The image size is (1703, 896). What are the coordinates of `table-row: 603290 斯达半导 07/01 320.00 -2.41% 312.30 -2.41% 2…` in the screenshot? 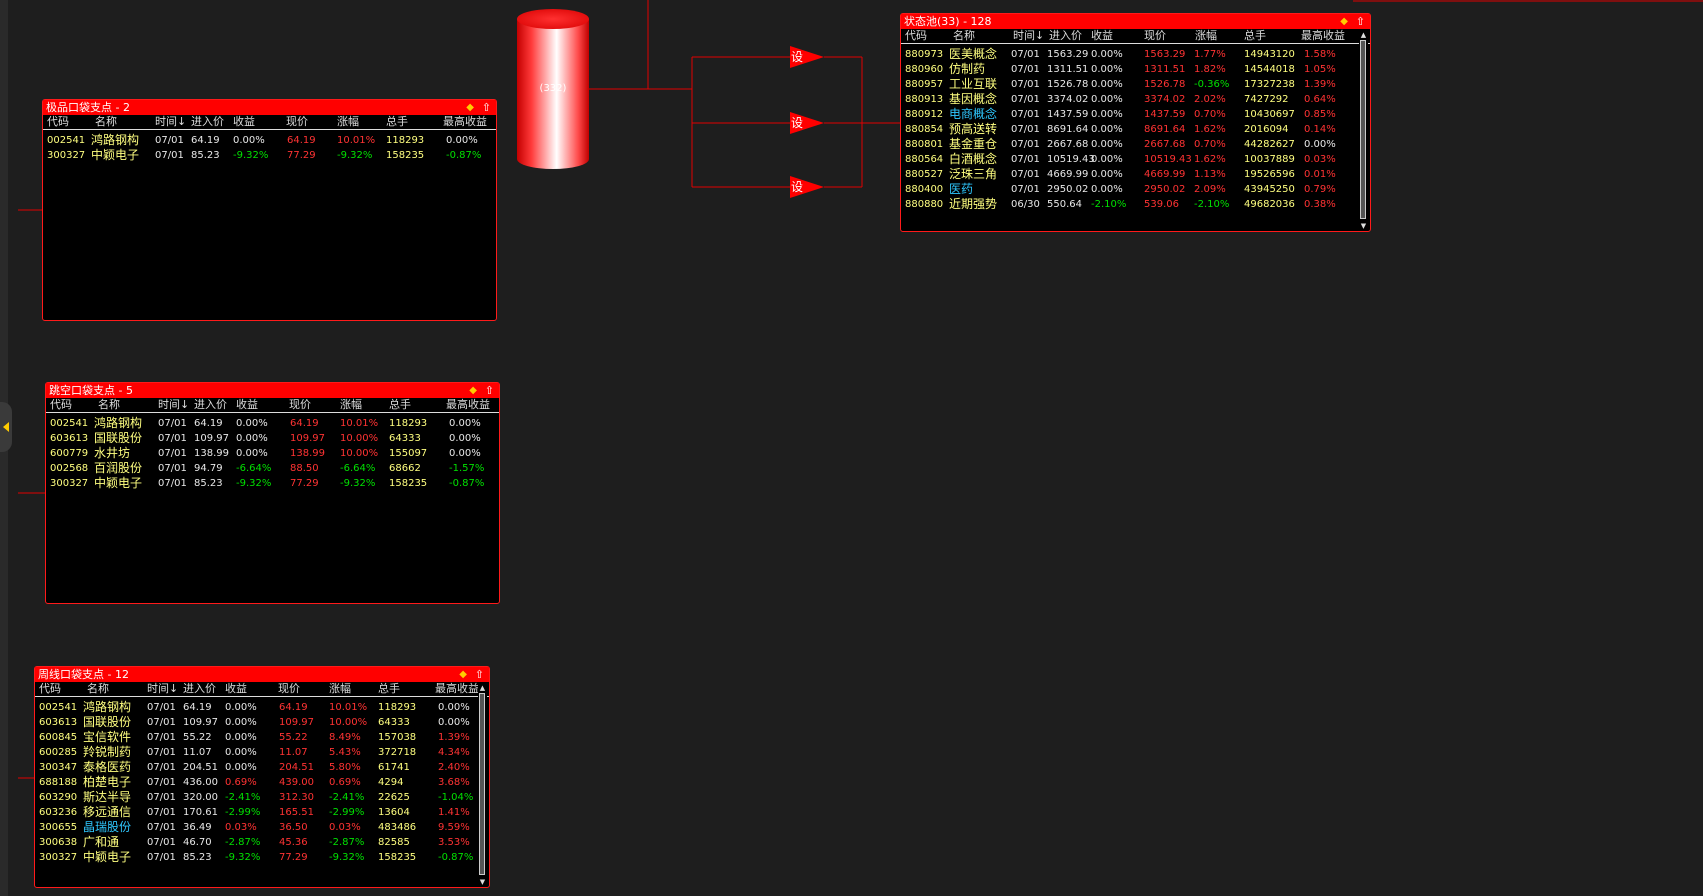 It's located at (262, 797).